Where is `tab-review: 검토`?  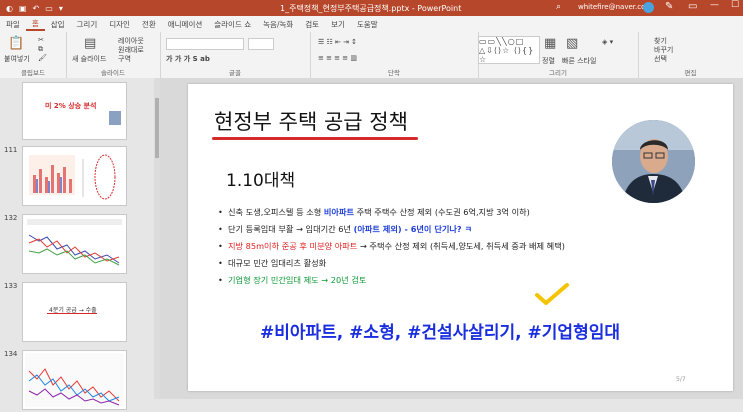
tab-review: 검토 is located at coordinates (312, 24).